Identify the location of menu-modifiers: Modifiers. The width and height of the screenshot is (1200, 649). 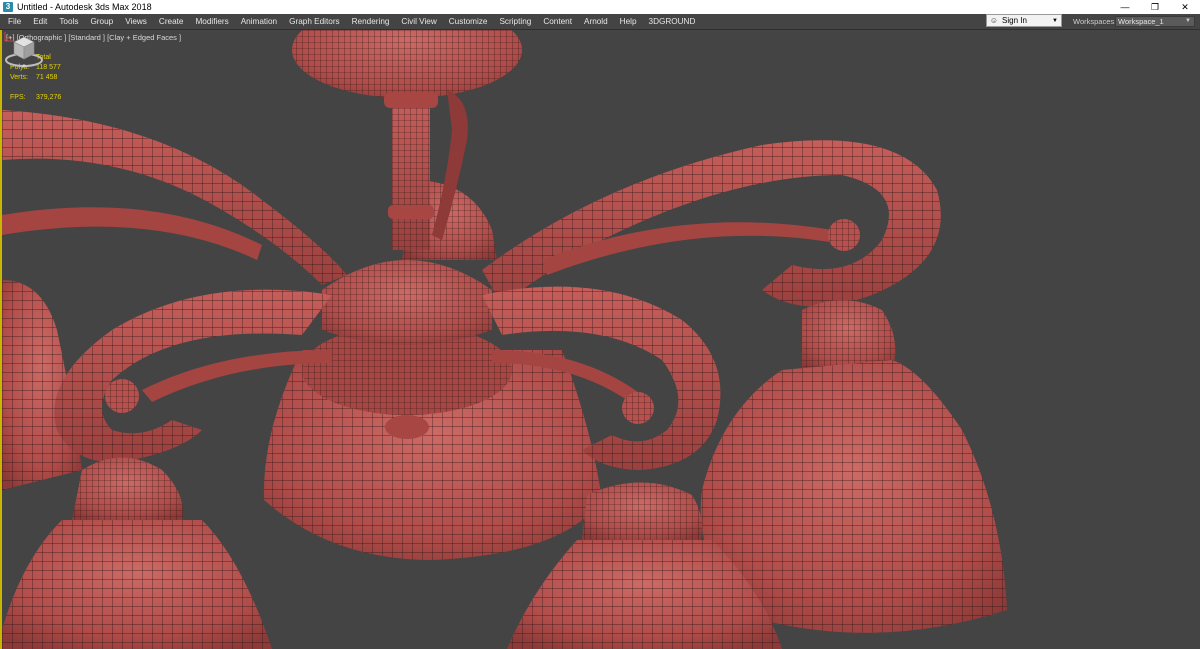
(211, 21).